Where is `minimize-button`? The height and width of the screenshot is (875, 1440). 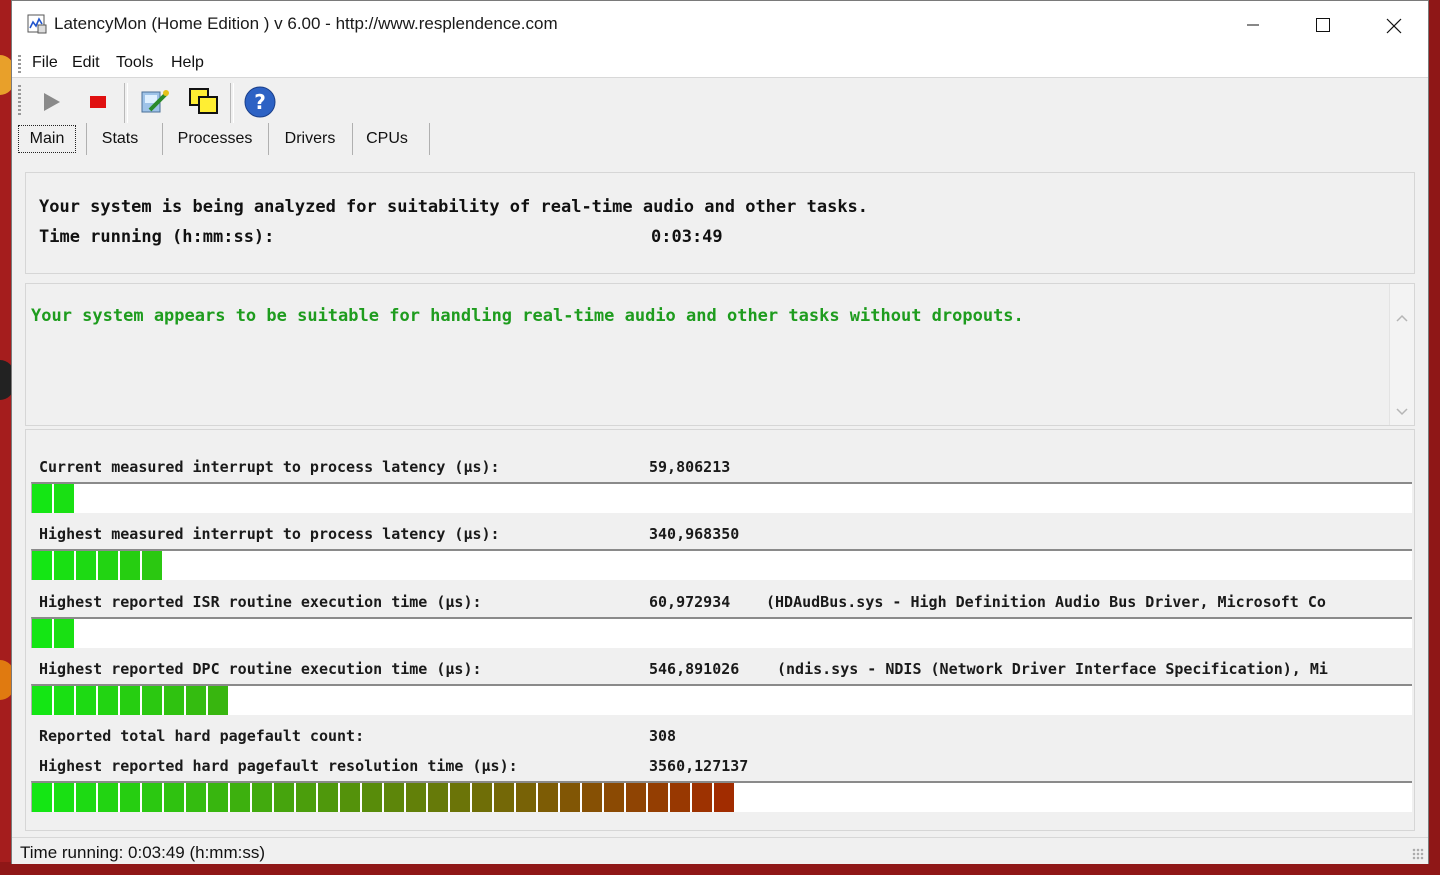 minimize-button is located at coordinates (1253, 25).